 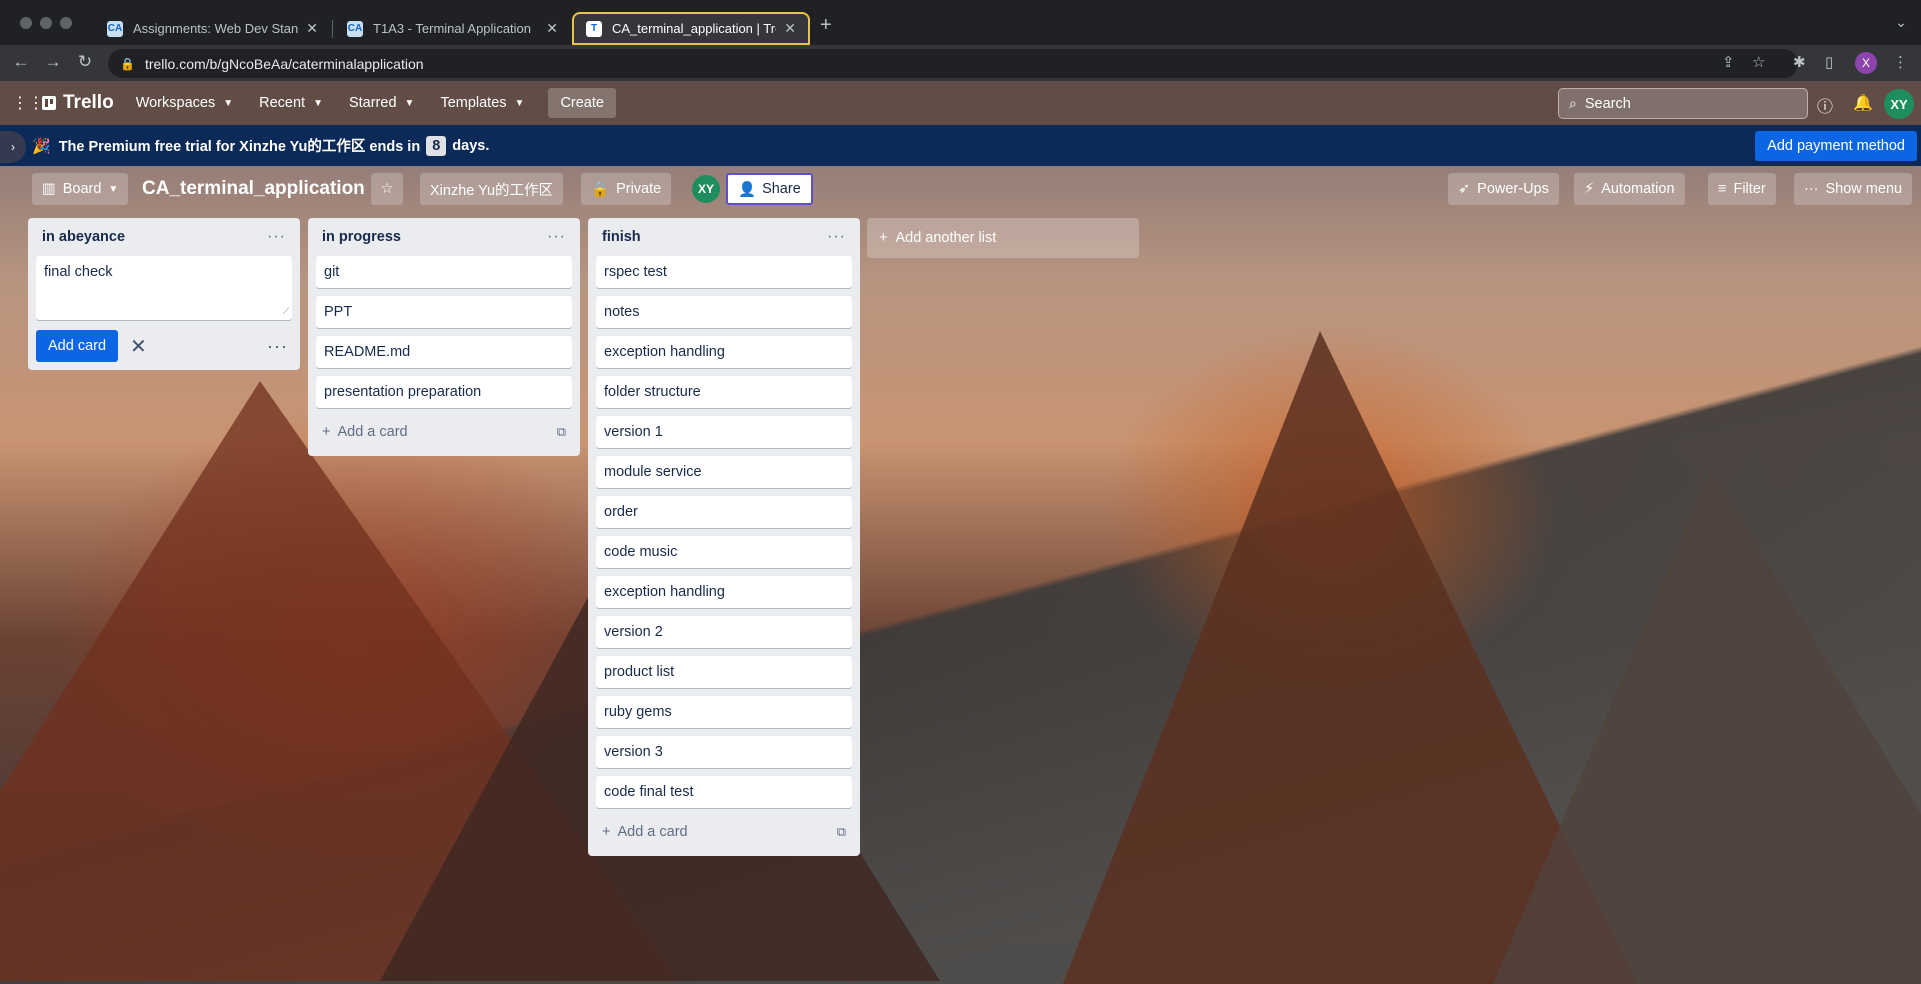 I want to click on browser-menu-icon: ⋮, so click(x=1900, y=62).